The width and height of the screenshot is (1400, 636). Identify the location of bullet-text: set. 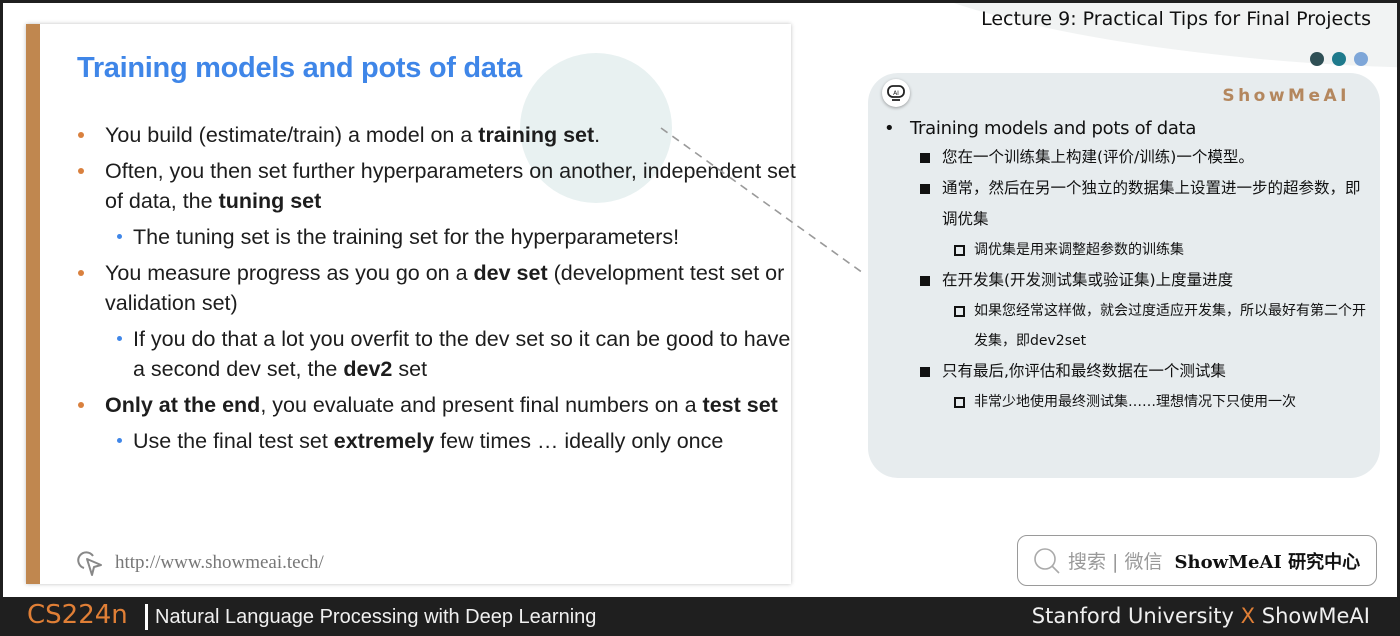
(410, 369).